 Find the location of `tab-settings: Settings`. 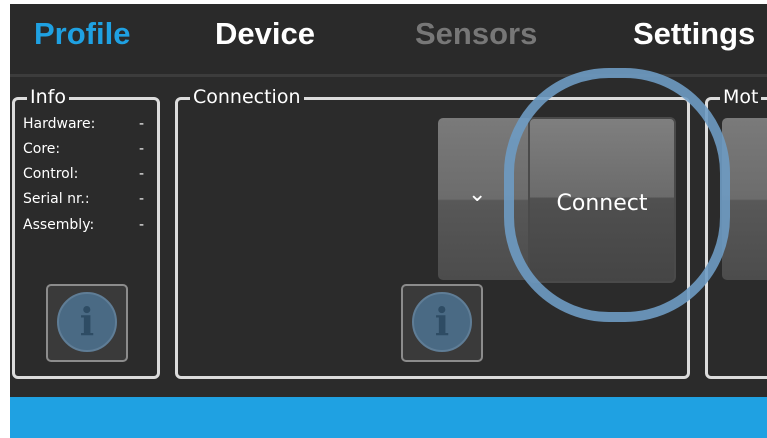

tab-settings: Settings is located at coordinates (694, 34).